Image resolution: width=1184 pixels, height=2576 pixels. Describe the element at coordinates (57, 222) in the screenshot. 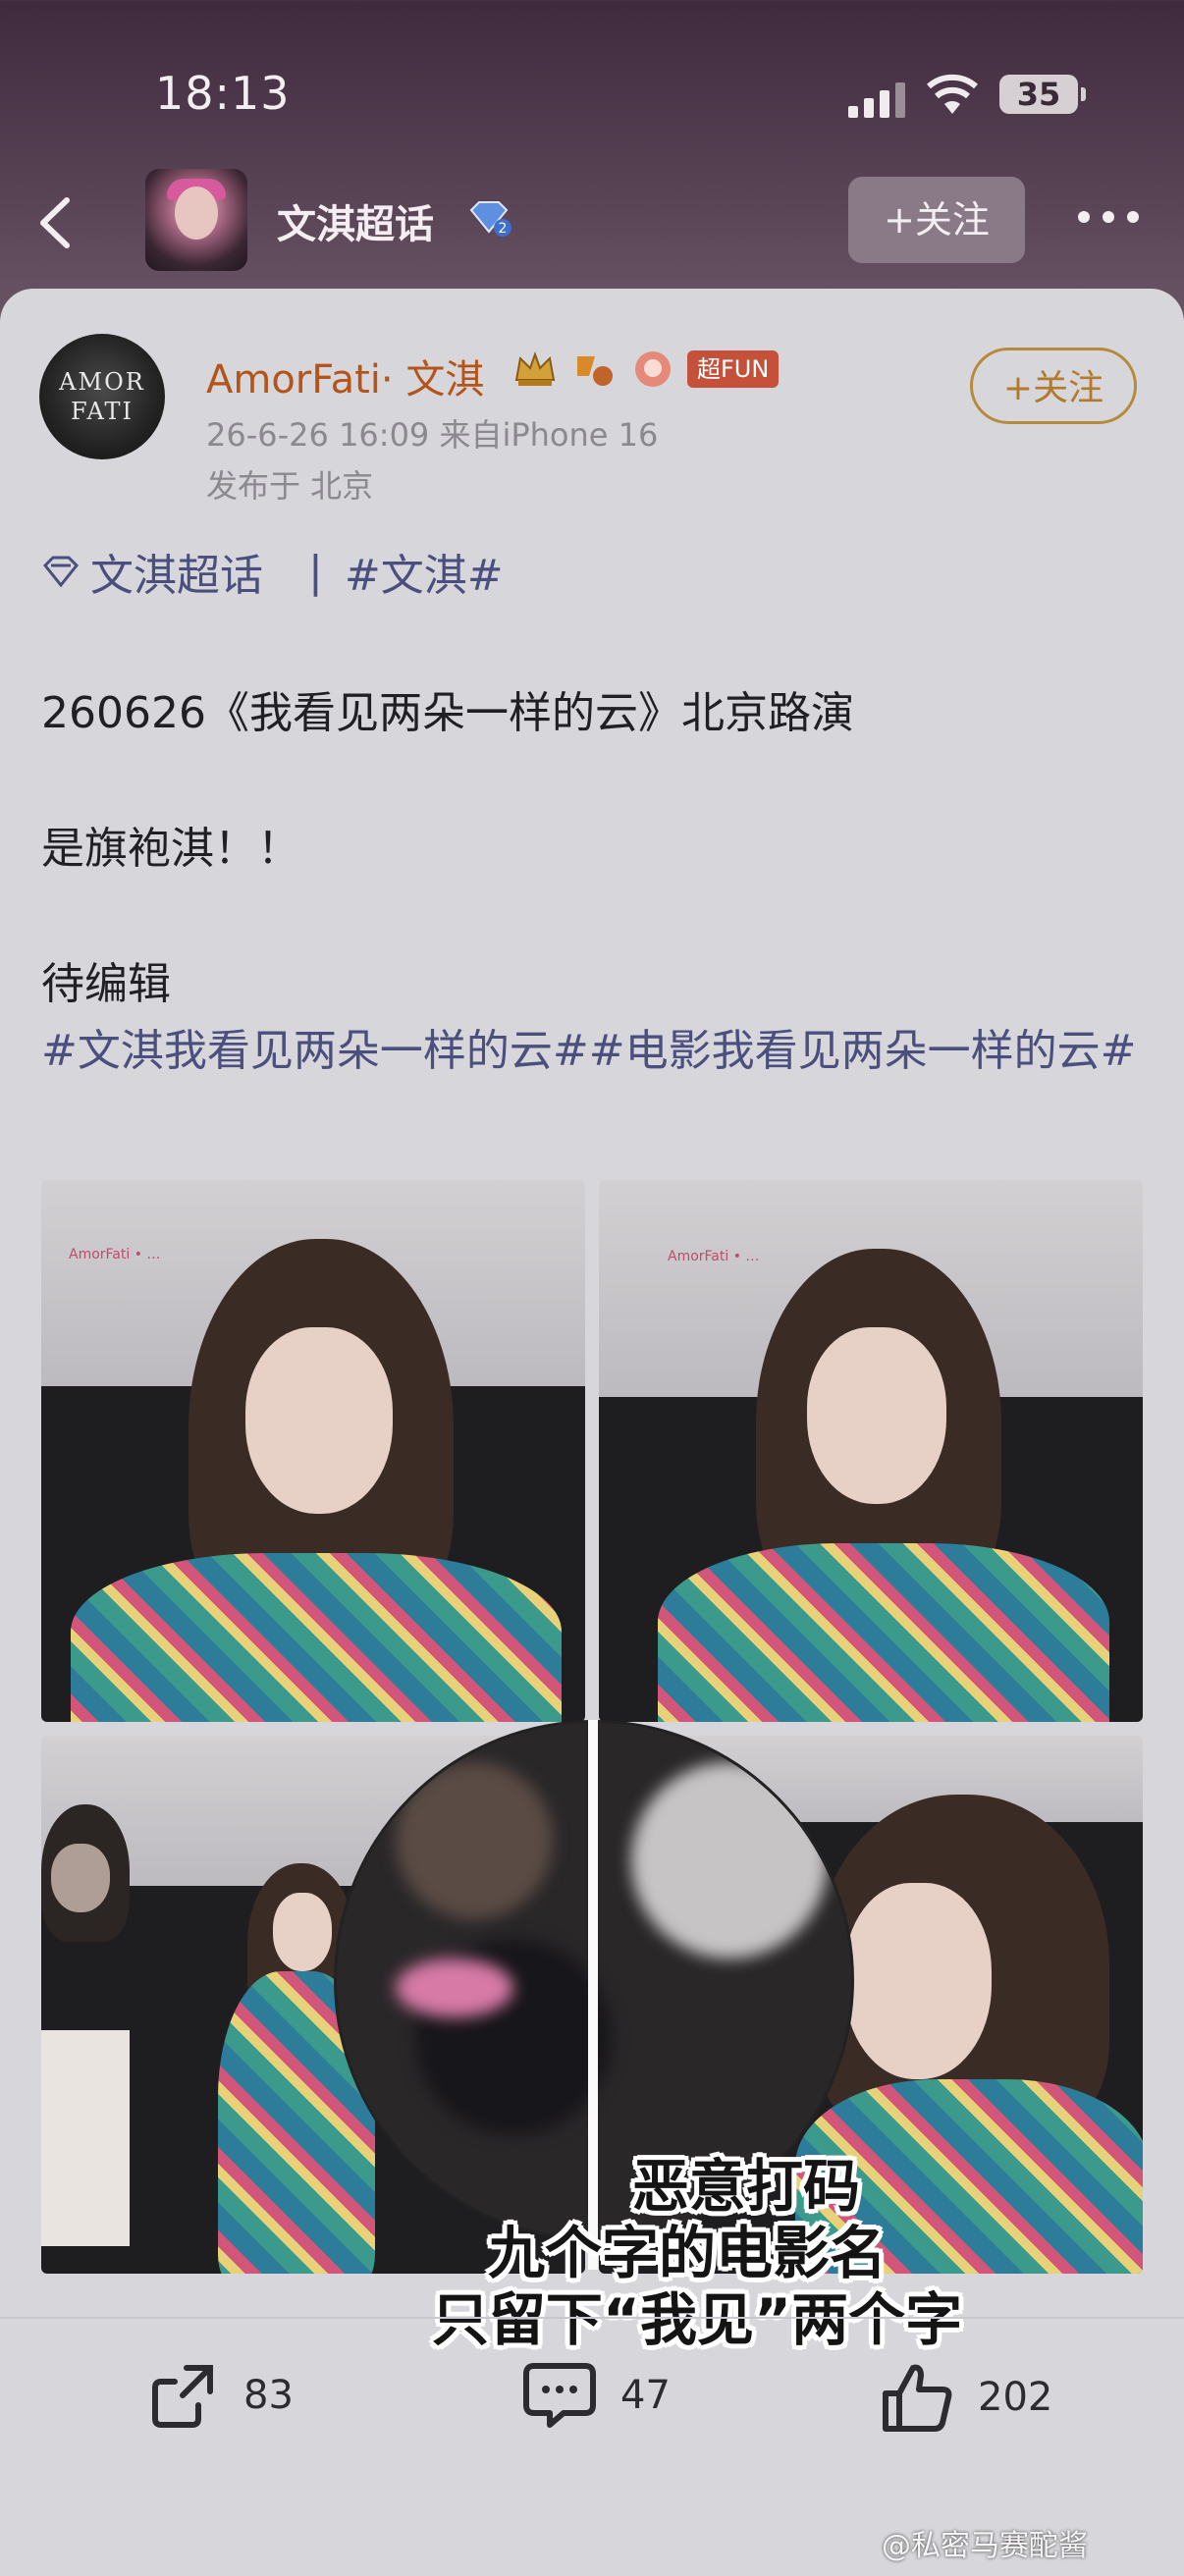

I see `back-arrow-icon` at that location.